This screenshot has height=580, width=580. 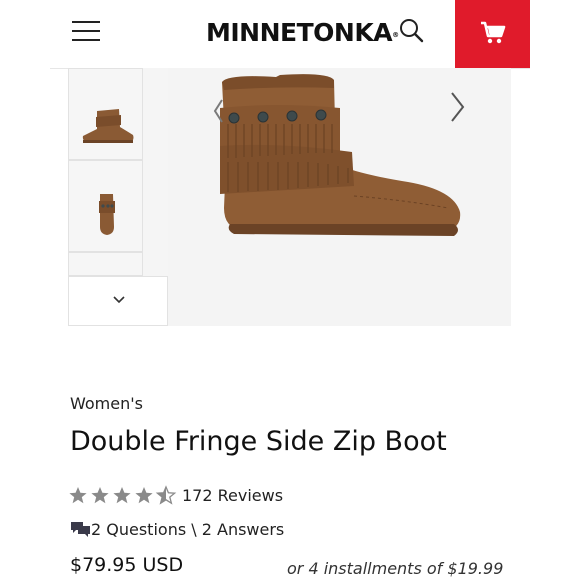 What do you see at coordinates (395, 568) in the screenshot?
I see `installments-text: or 4 installments of $19.99` at bounding box center [395, 568].